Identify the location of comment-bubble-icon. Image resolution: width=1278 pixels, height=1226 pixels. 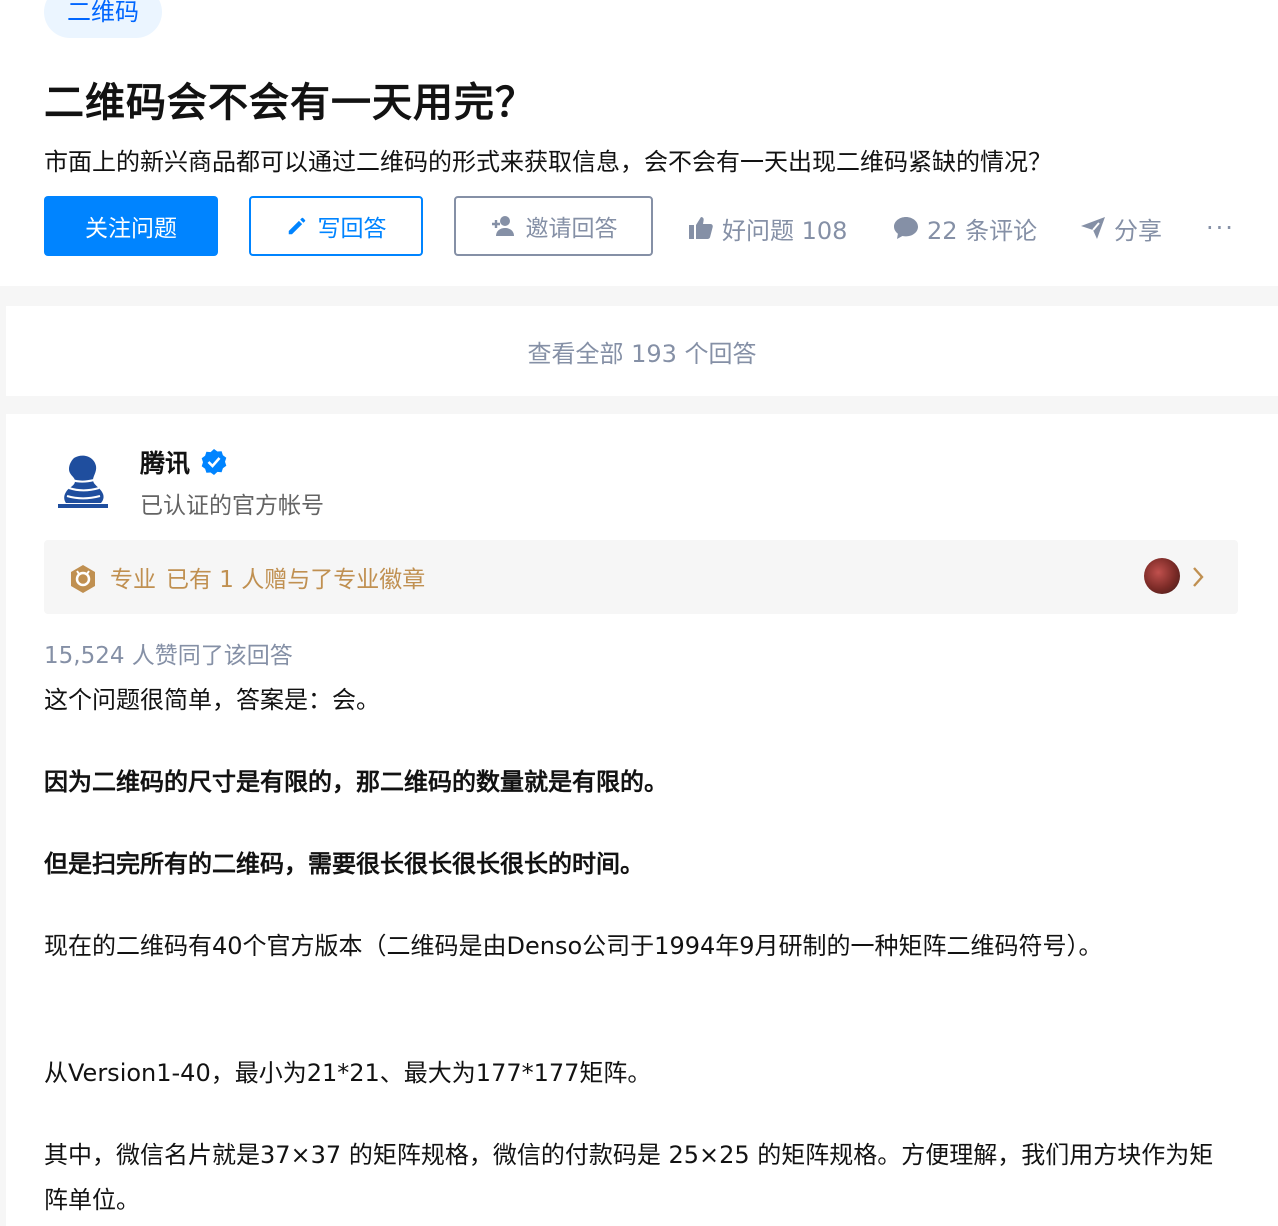
(906, 228).